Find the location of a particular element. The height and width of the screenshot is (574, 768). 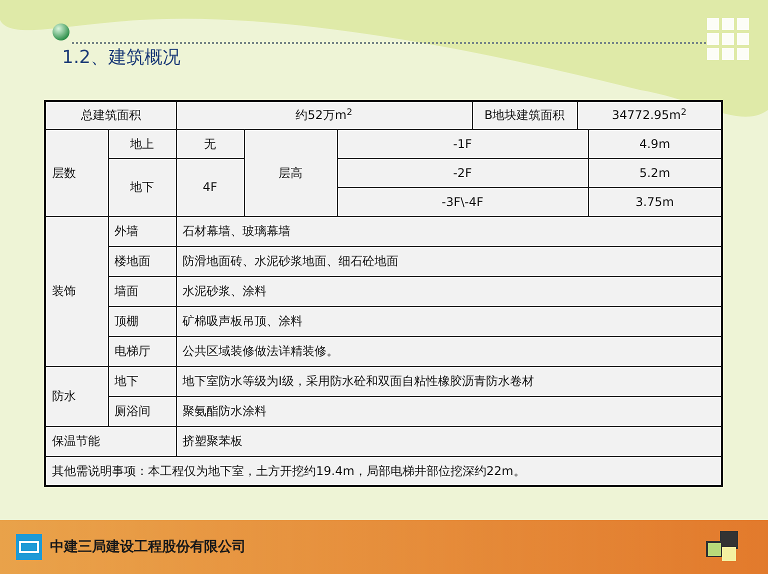

table-cell: 楼地面 is located at coordinates (142, 261).